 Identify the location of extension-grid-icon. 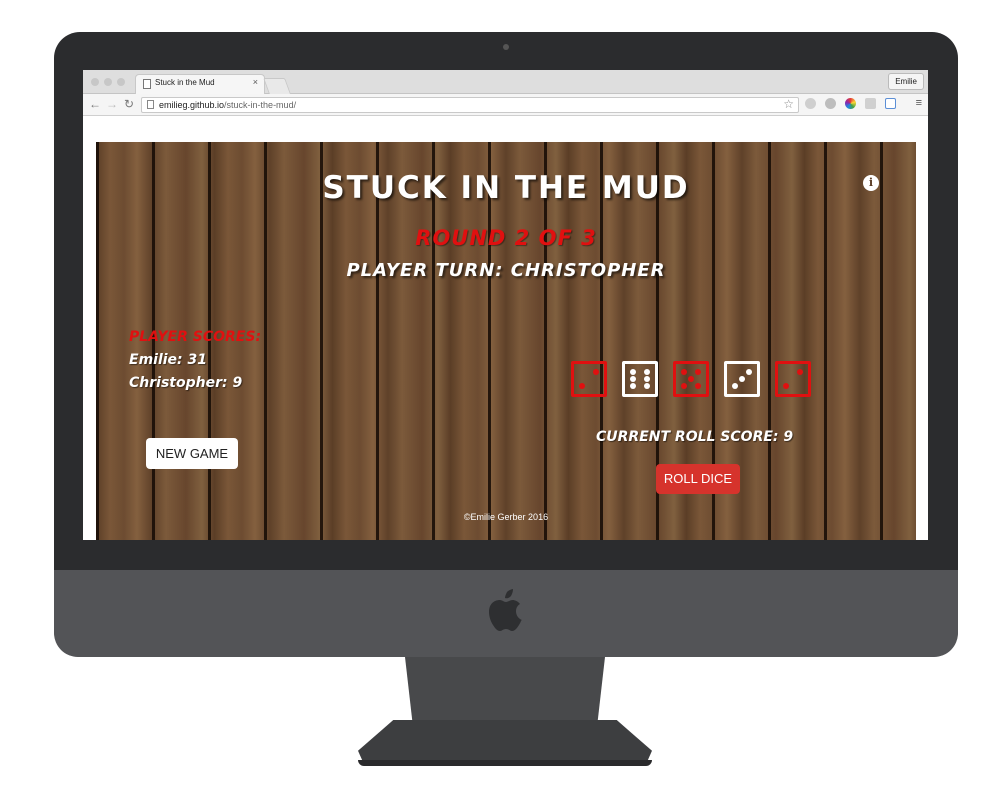
(870, 103).